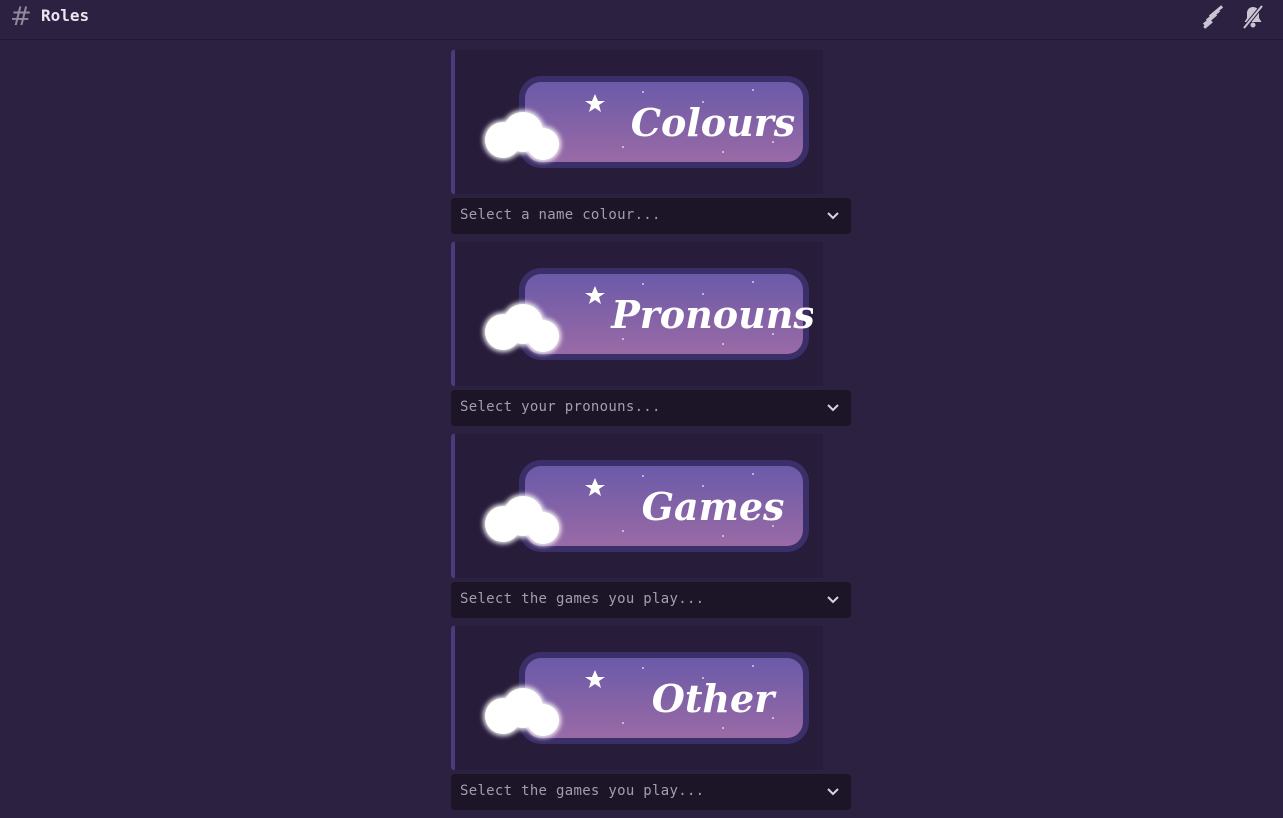 Image resolution: width=1283 pixels, height=818 pixels. Describe the element at coordinates (1253, 17) in the screenshot. I see `mute-notifications-icon` at that location.